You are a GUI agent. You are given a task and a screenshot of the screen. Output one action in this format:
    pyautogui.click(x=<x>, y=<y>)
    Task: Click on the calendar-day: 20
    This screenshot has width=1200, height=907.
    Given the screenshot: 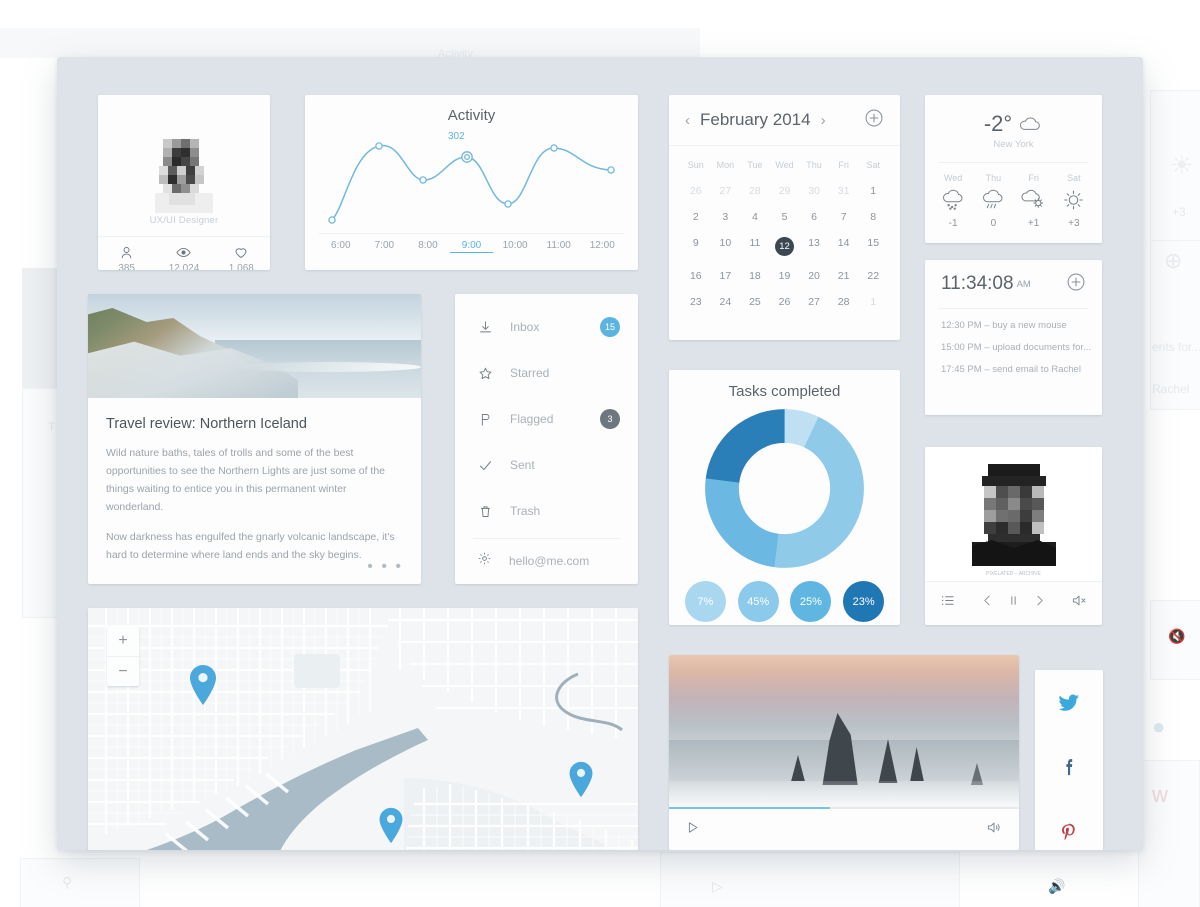 What is the action you would take?
    pyautogui.click(x=814, y=276)
    